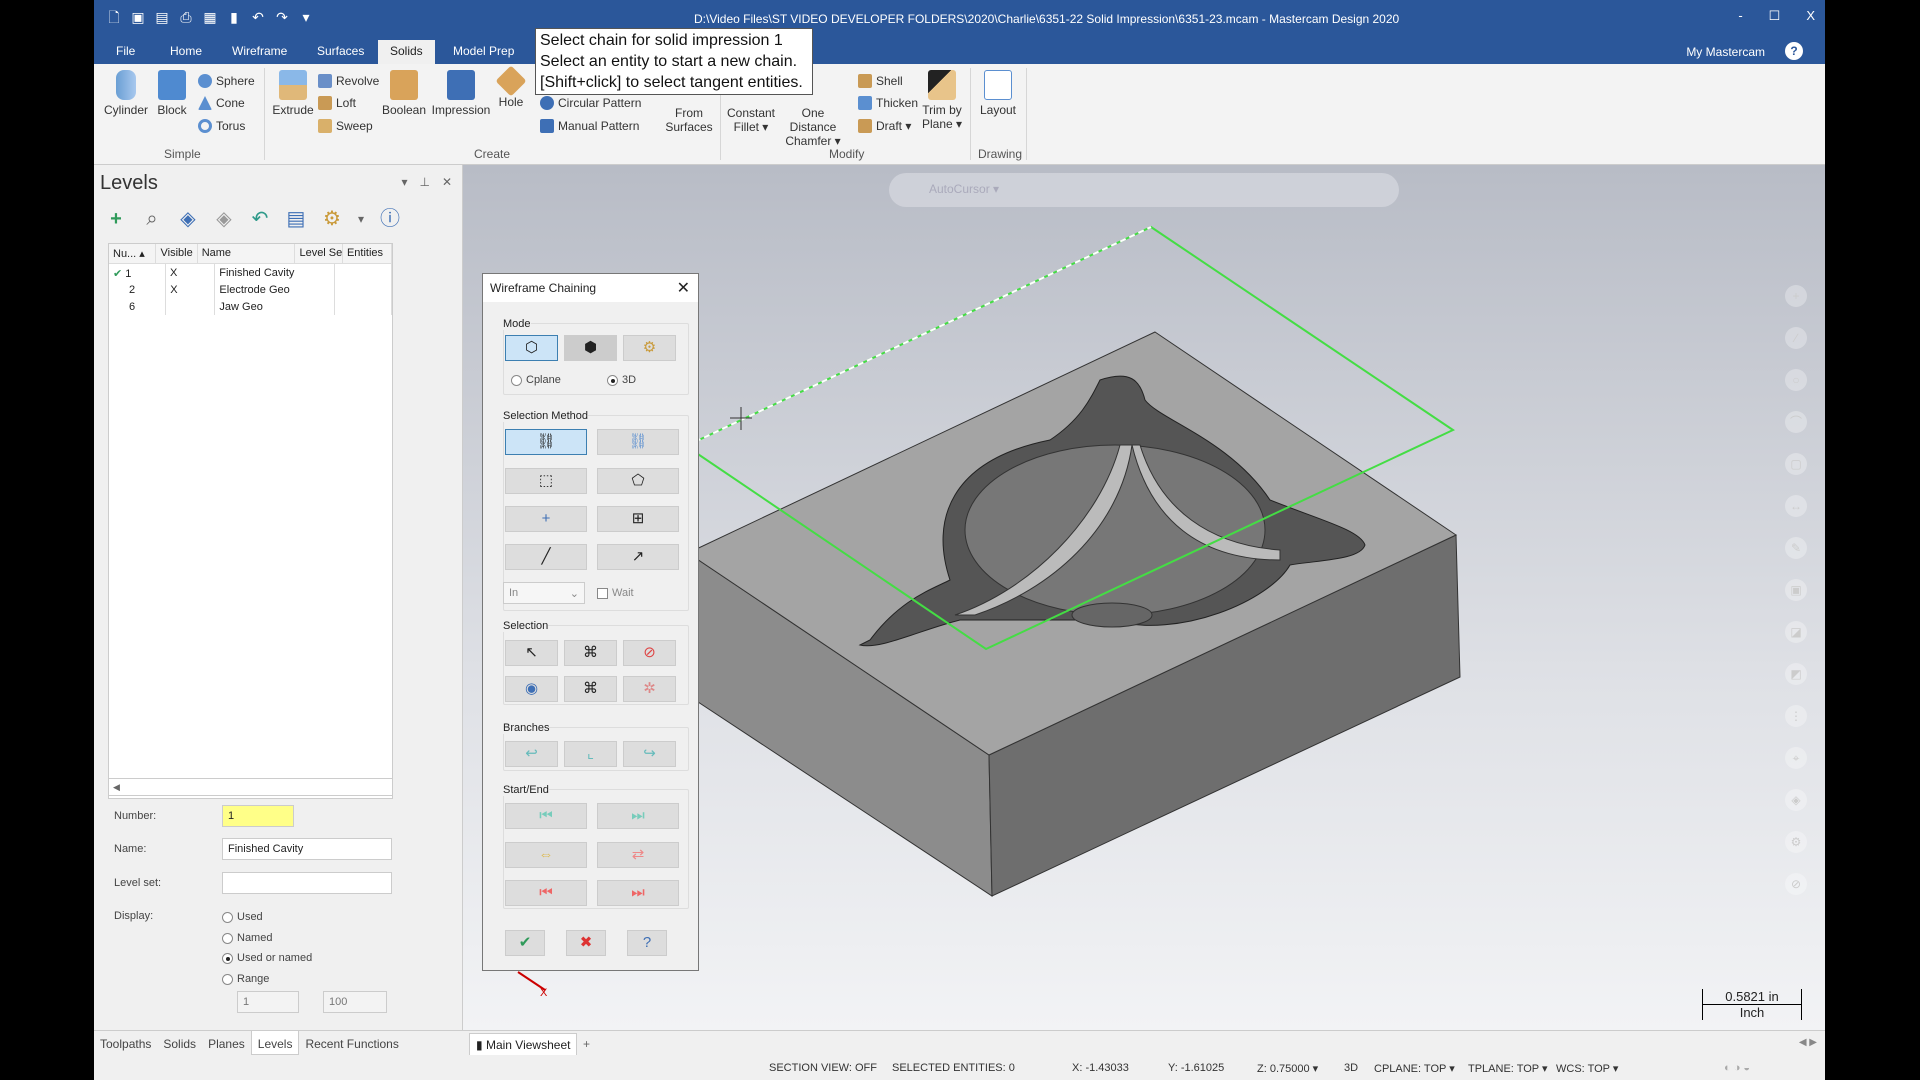 This screenshot has height=1080, width=1920. I want to click on tab-main-viewsheet: ▮ Main Viewsheet, so click(523, 1045).